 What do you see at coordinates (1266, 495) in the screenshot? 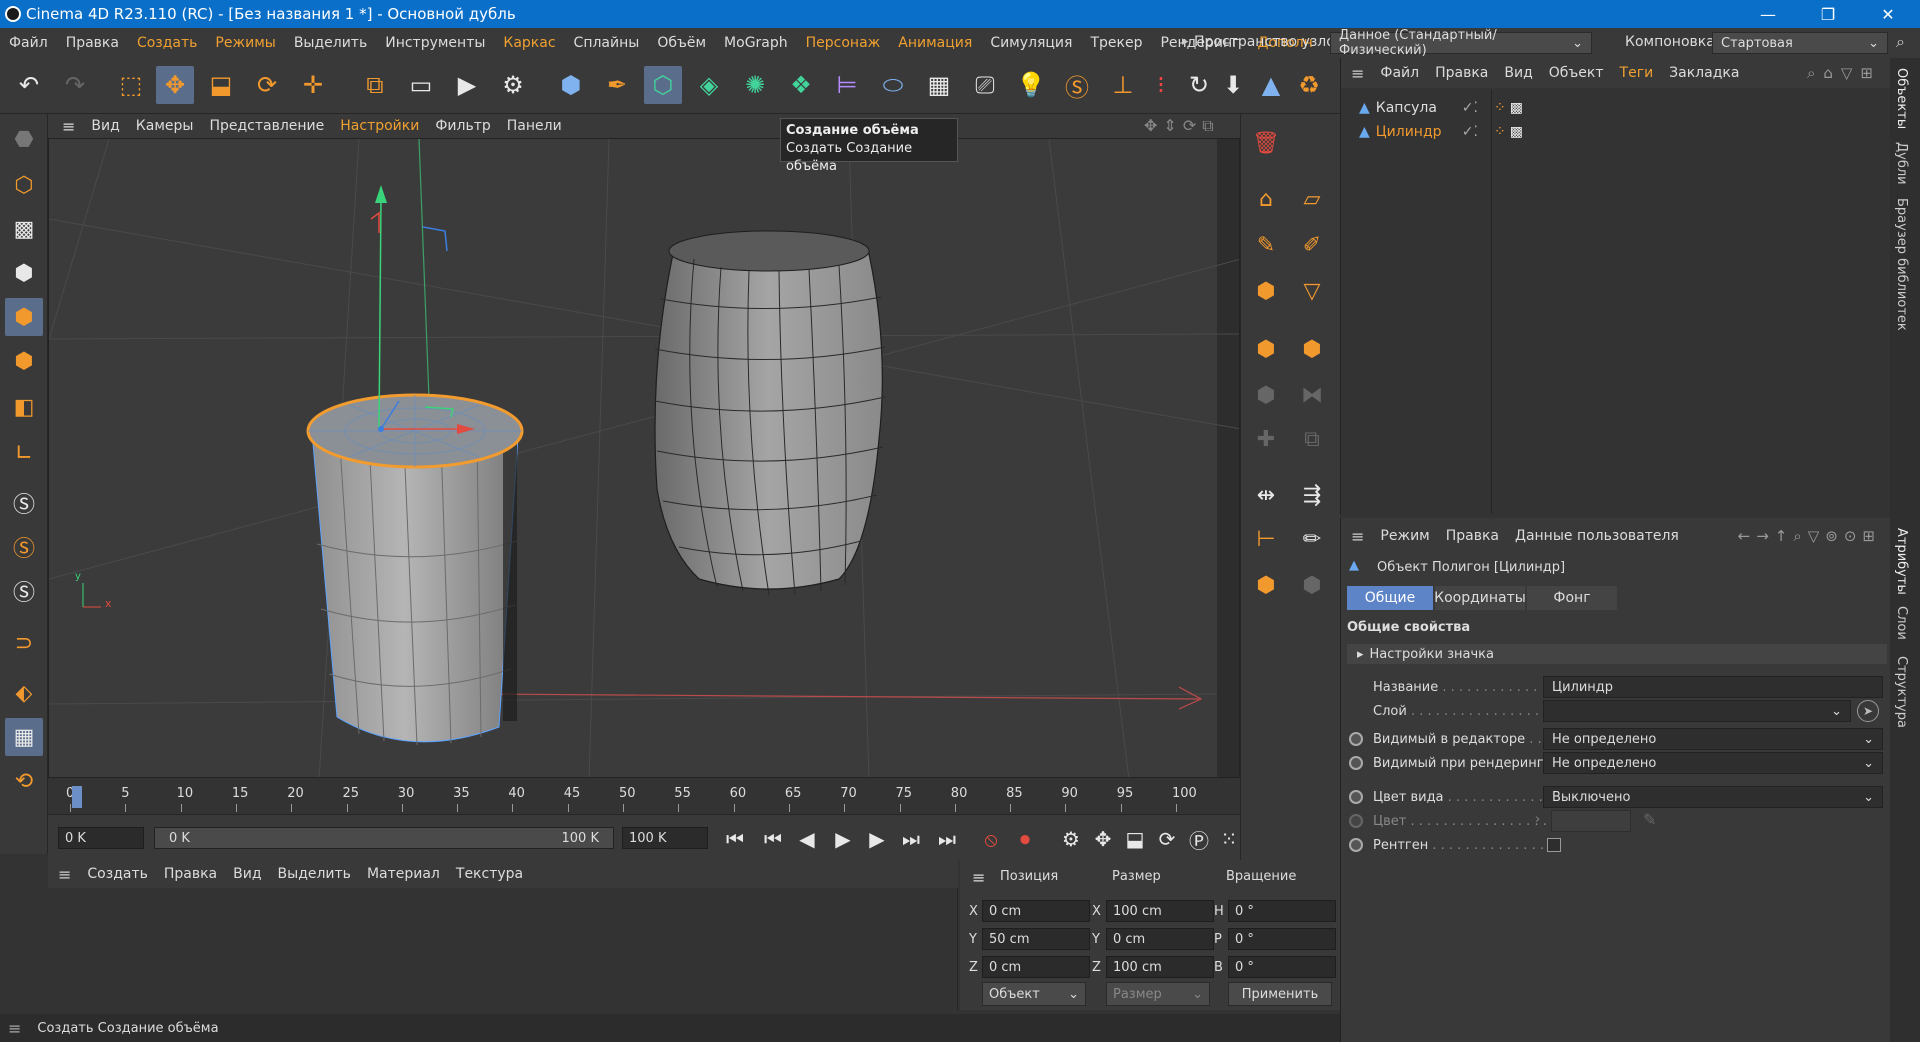
I see `align-icon: ⇹` at bounding box center [1266, 495].